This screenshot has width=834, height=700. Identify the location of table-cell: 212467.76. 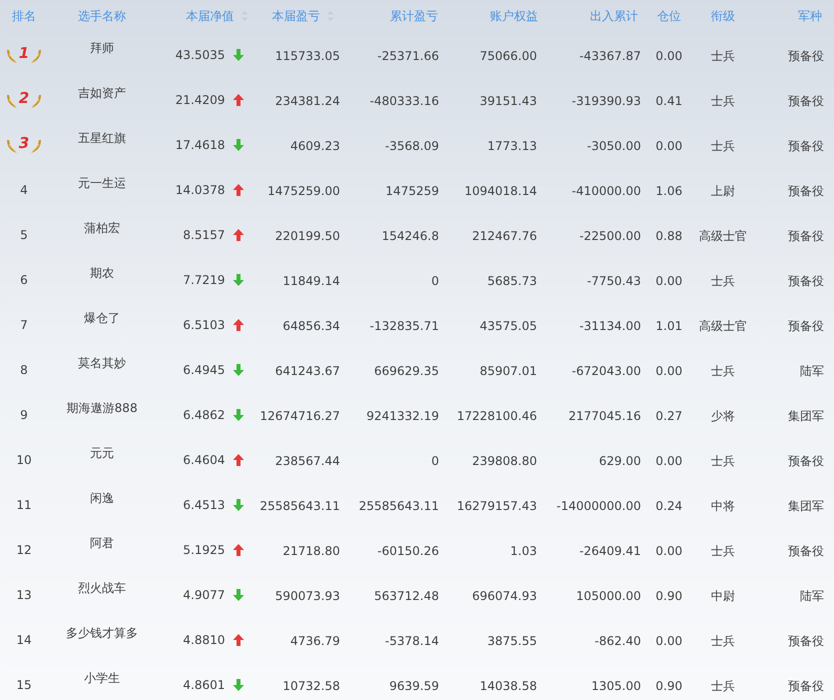
(504, 235).